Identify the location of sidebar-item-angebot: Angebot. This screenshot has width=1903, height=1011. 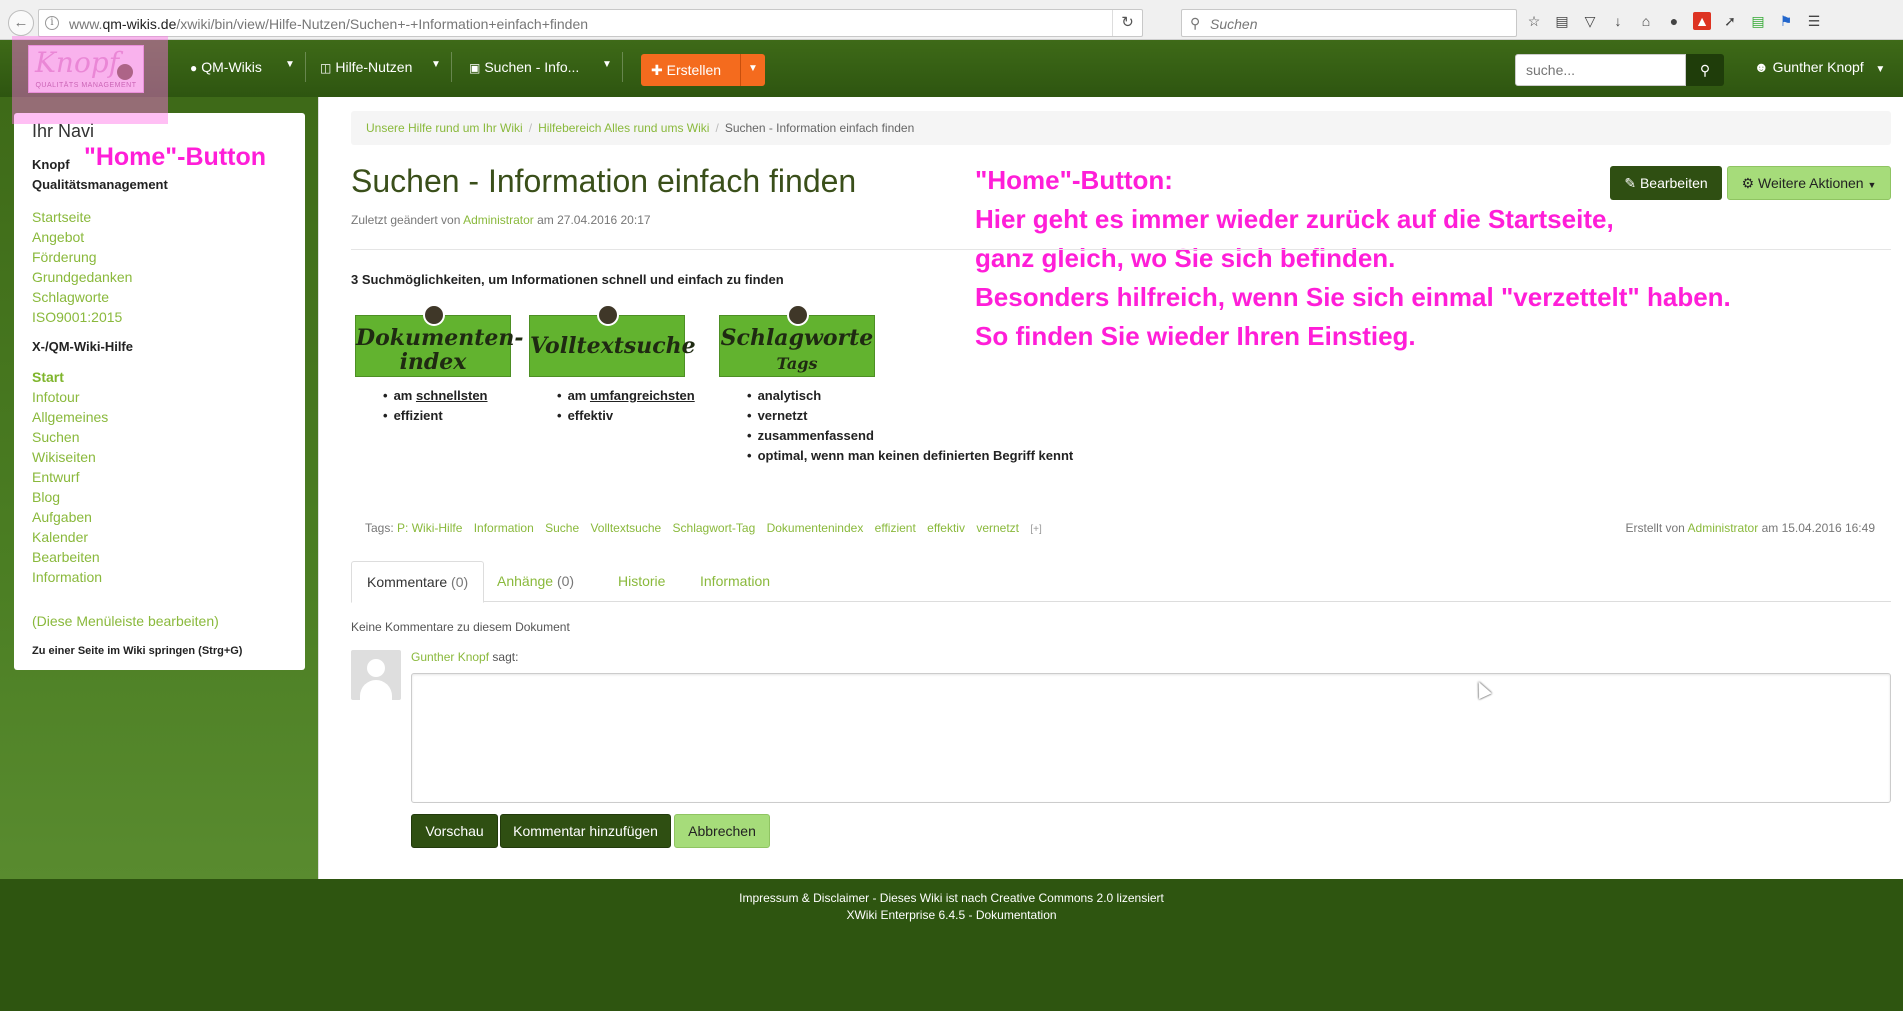
(58, 237).